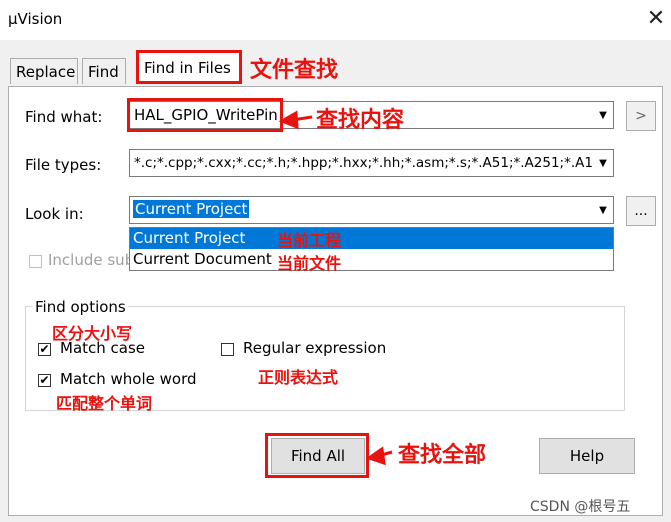  Describe the element at coordinates (104, 403) in the screenshot. I see `annotation-match-whole-word: 匹配整个单词` at that location.